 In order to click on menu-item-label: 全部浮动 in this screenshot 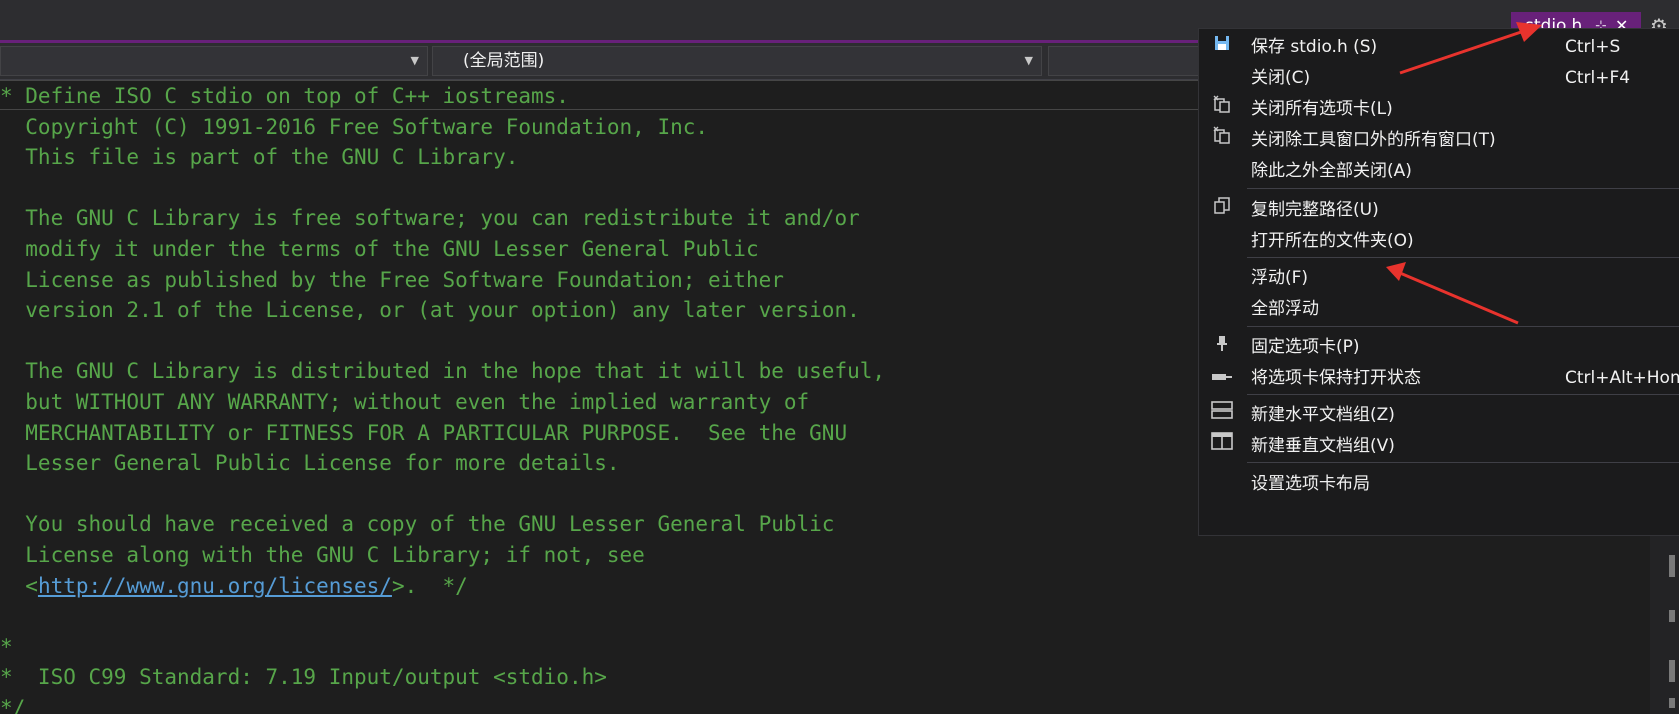, I will do `click(1285, 309)`.